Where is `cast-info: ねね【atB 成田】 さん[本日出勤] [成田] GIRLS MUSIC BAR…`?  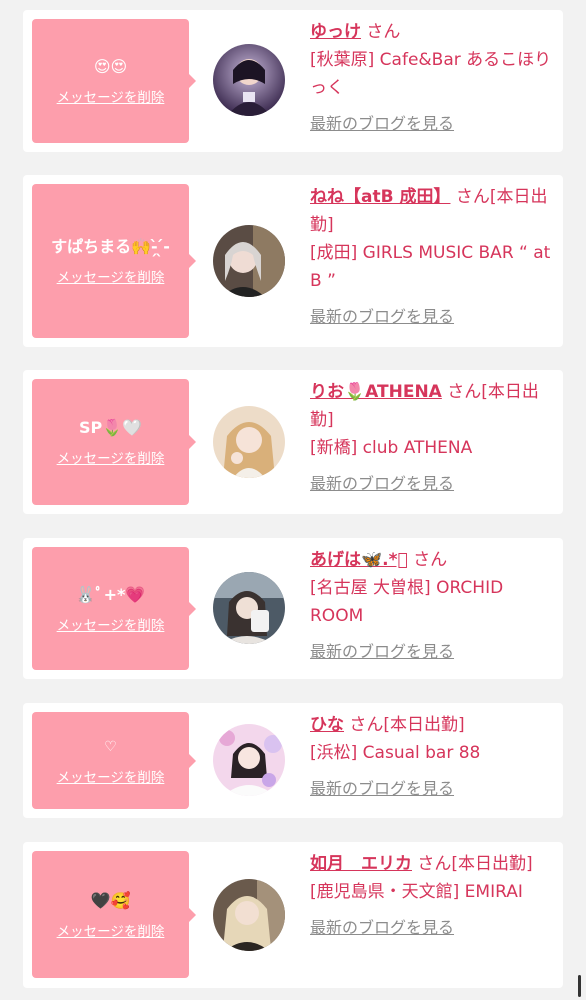
cast-info: ねね【atB 成田】 さん[本日出勤] [成田] GIRLS MUSIC BAR… is located at coordinates (432, 257).